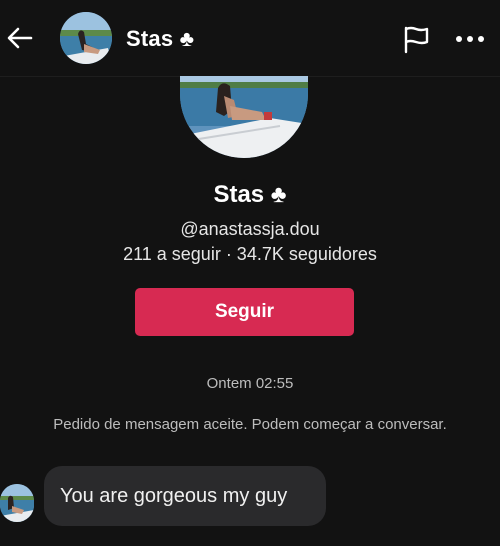  Describe the element at coordinates (250, 38) in the screenshot. I see `chat-header: Stas ♣` at that location.